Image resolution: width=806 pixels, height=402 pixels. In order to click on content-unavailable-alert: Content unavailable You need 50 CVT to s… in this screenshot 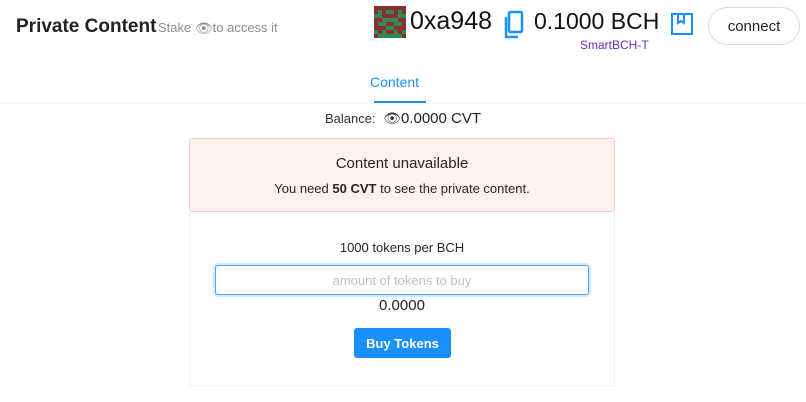, I will do `click(402, 175)`.